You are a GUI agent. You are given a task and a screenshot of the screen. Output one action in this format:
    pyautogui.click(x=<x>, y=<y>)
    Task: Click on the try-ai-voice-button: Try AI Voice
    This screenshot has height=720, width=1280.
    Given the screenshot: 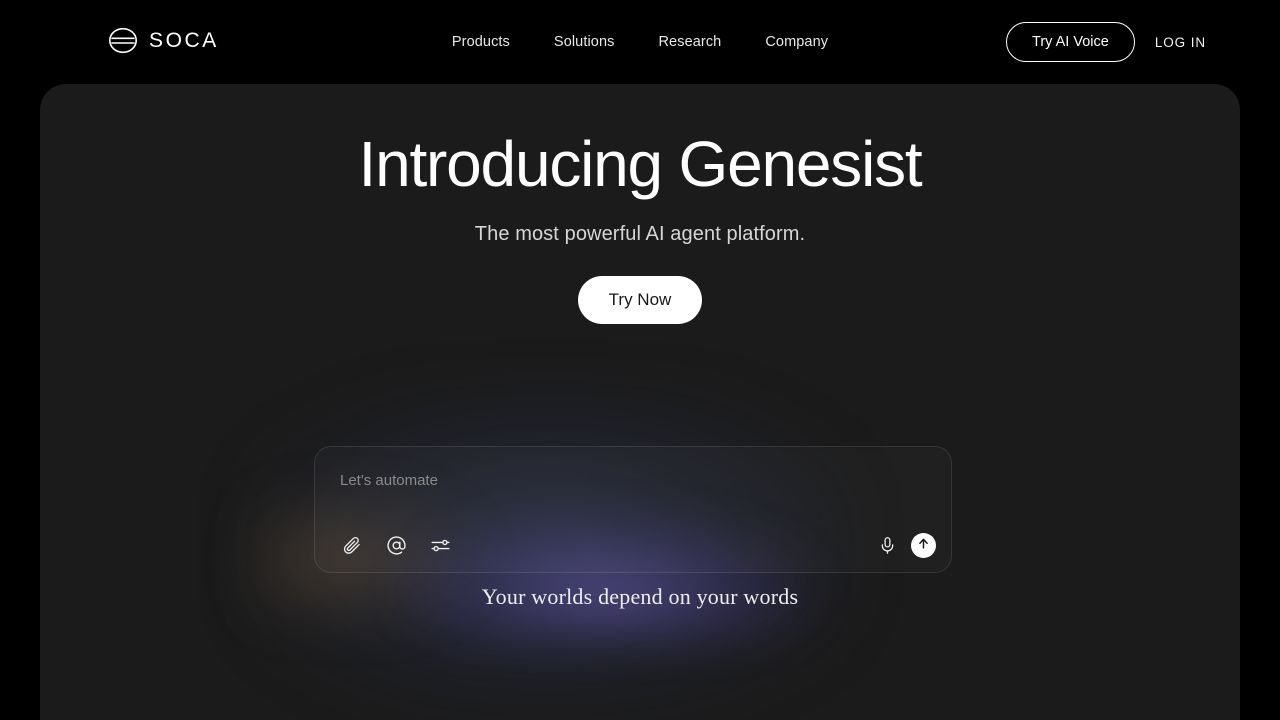 What is the action you would take?
    pyautogui.click(x=1070, y=42)
    